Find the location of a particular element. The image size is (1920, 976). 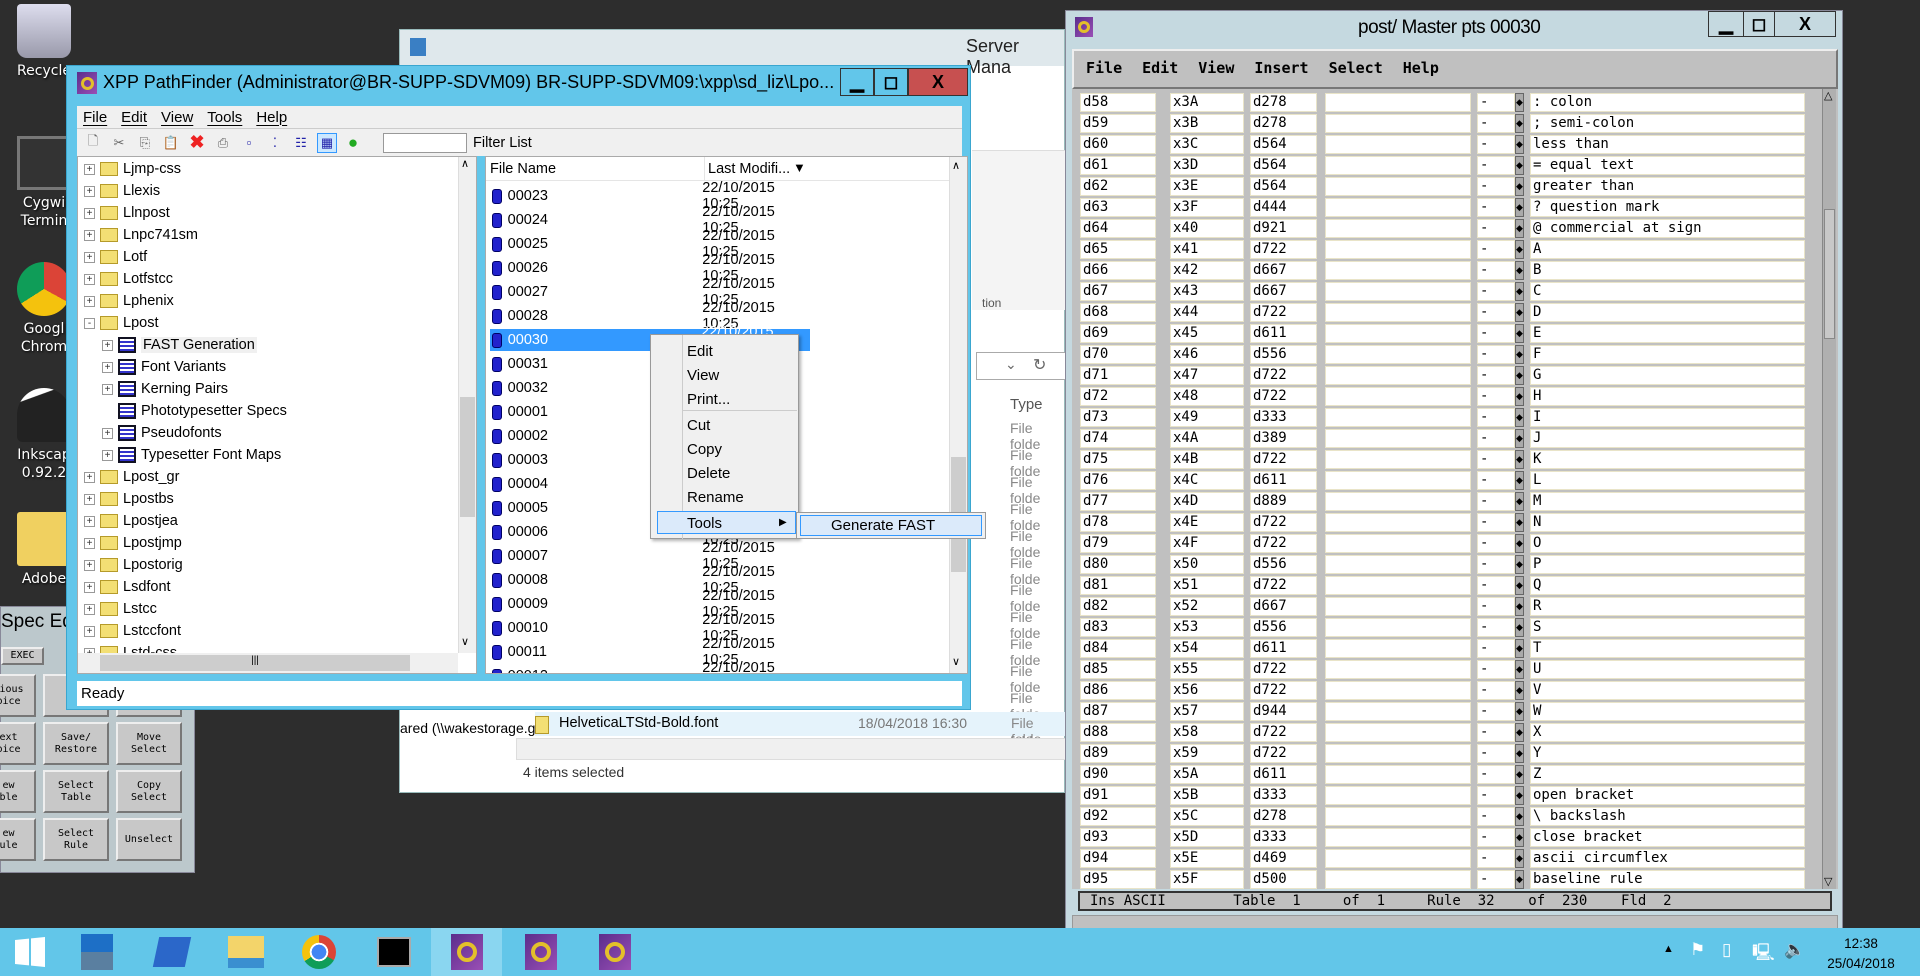

spec-button: Save/ Restore is located at coordinates (76, 743).